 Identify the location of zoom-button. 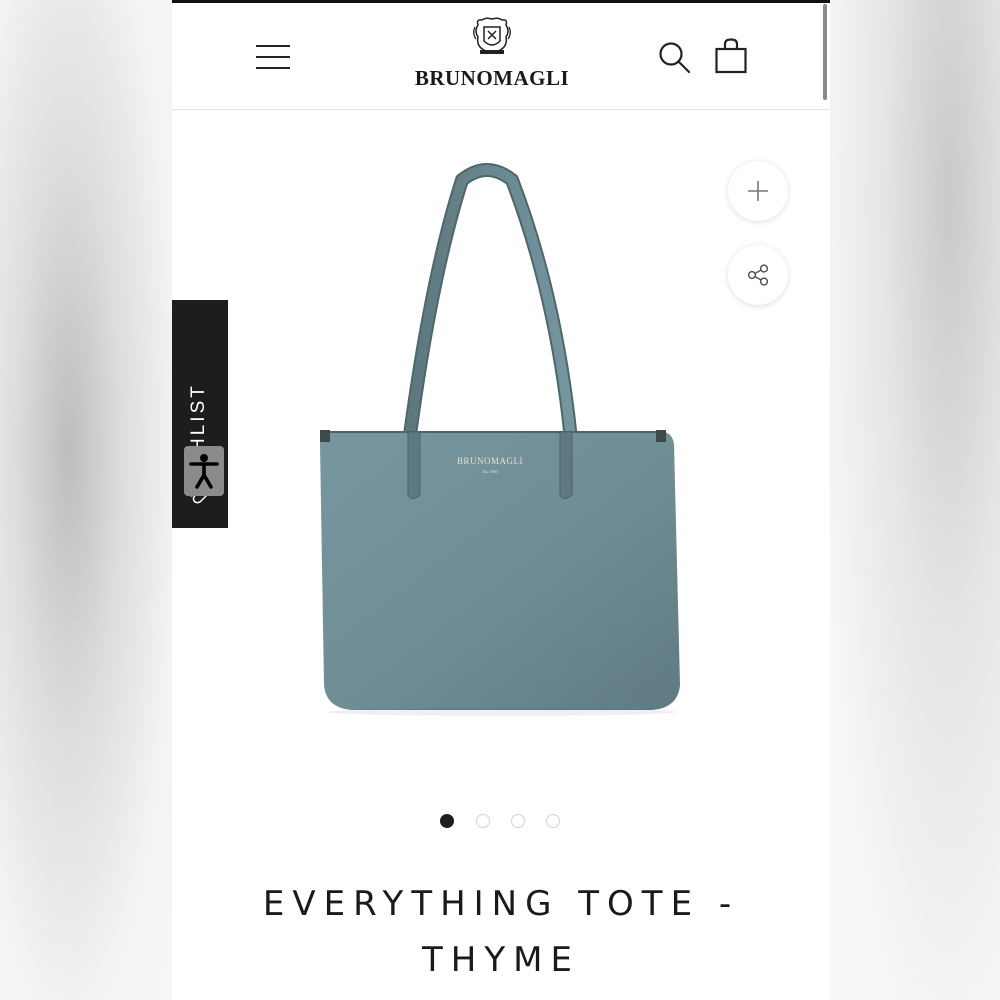
(758, 191).